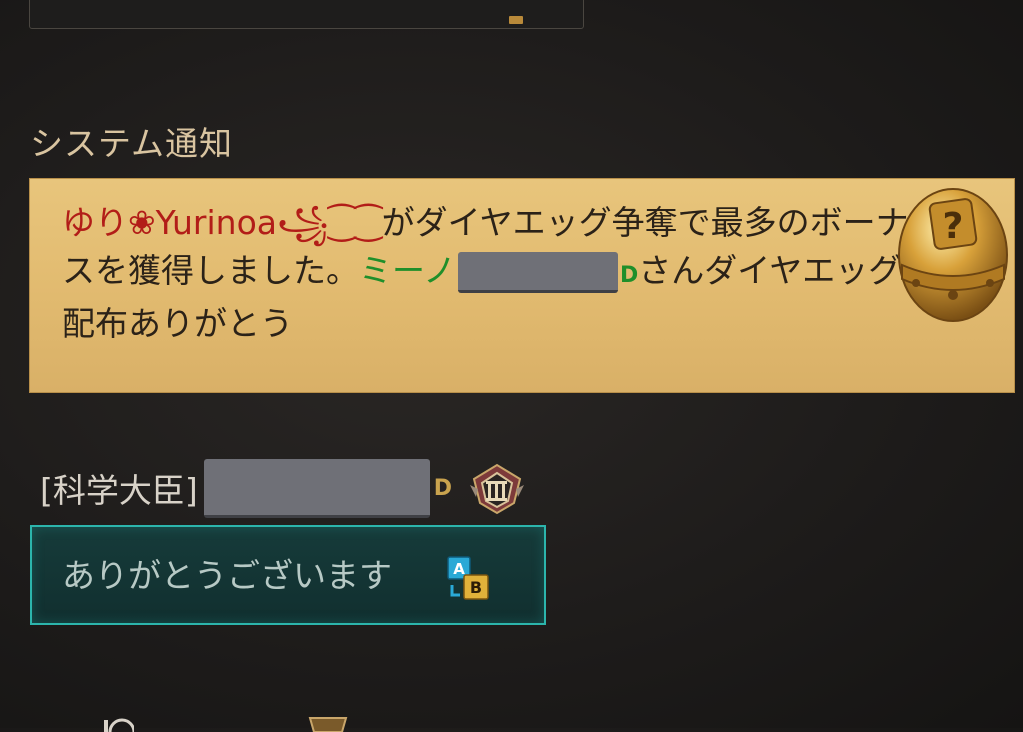 The height and width of the screenshot is (732, 1023). I want to click on system-notice-title: システム通知, so click(132, 143).